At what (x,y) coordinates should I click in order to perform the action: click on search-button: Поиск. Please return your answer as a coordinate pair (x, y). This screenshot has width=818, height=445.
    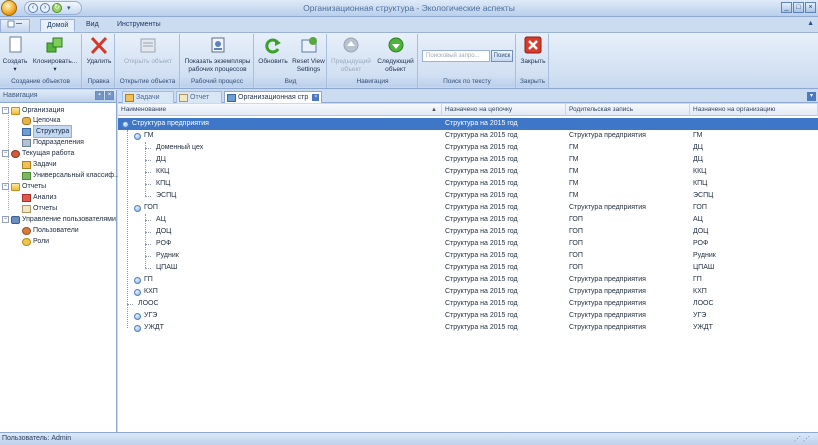
    Looking at the image, I should click on (502, 56).